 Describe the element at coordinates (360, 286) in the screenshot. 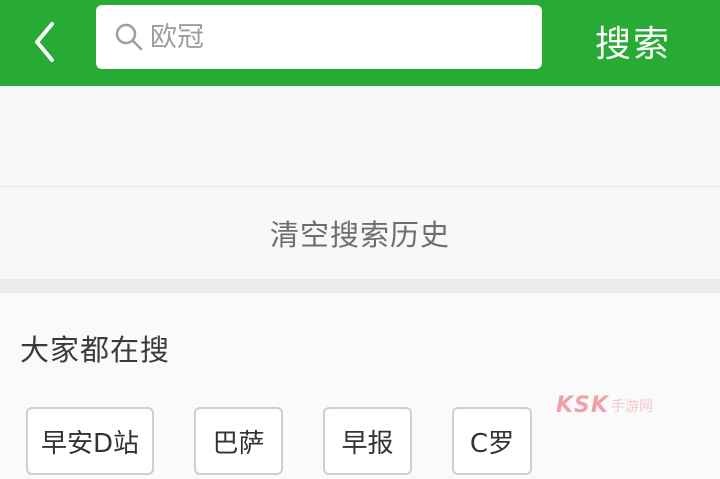

I see `section-gap` at that location.